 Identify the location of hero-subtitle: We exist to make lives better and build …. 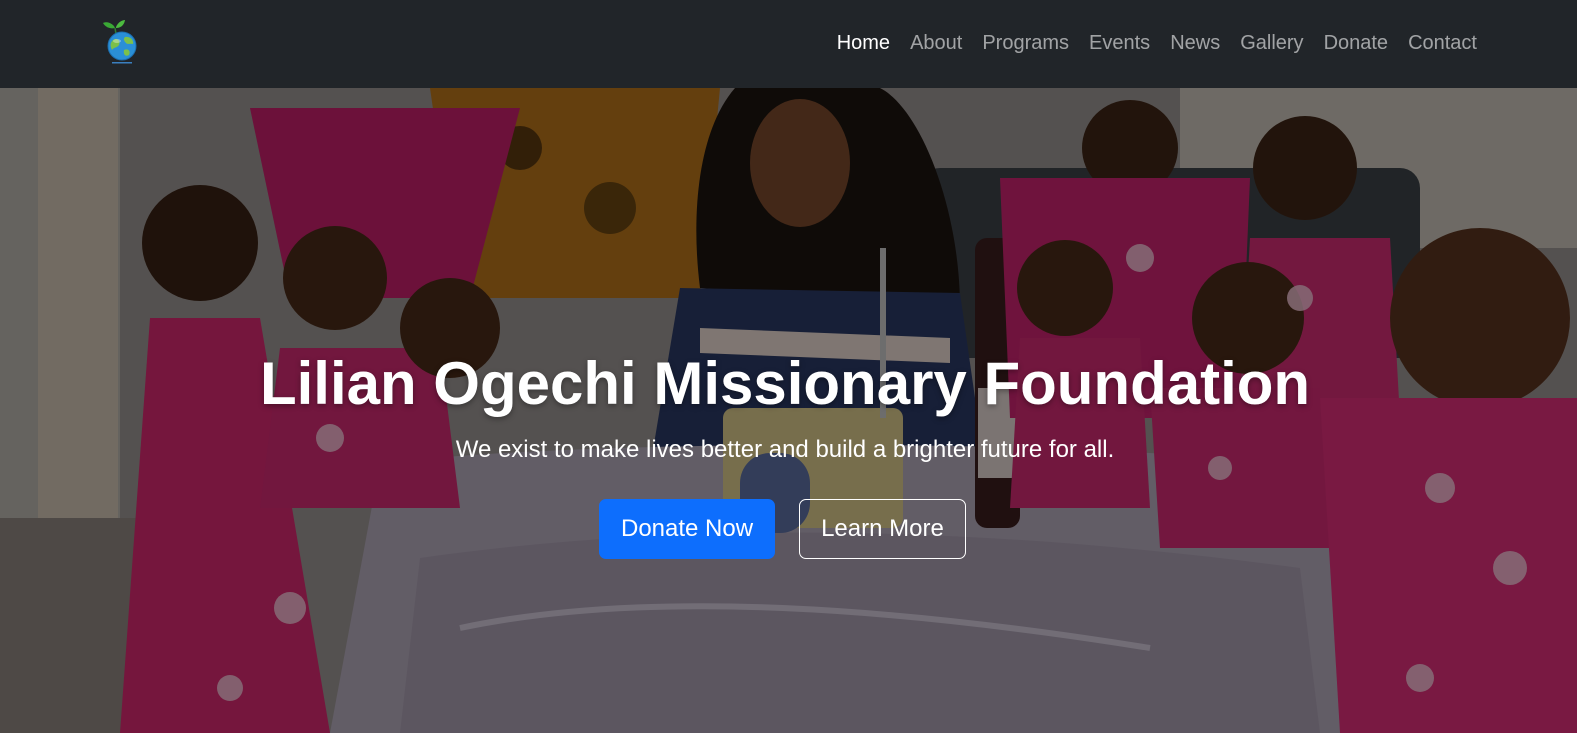
(785, 449).